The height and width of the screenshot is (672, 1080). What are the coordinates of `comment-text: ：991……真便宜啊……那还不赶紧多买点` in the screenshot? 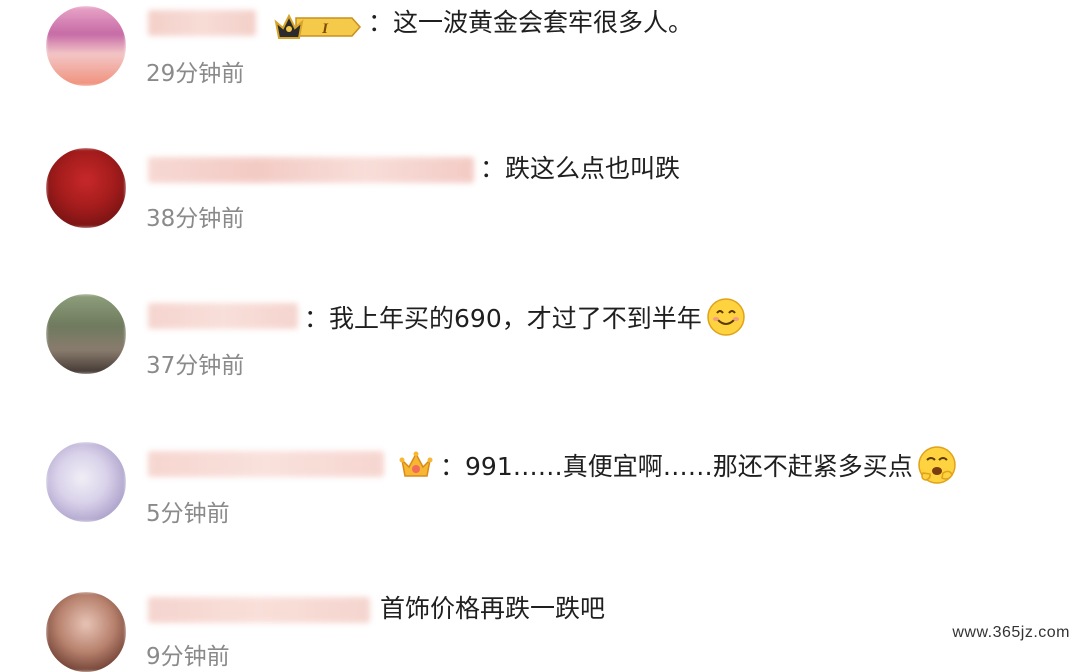 It's located at (698, 467).